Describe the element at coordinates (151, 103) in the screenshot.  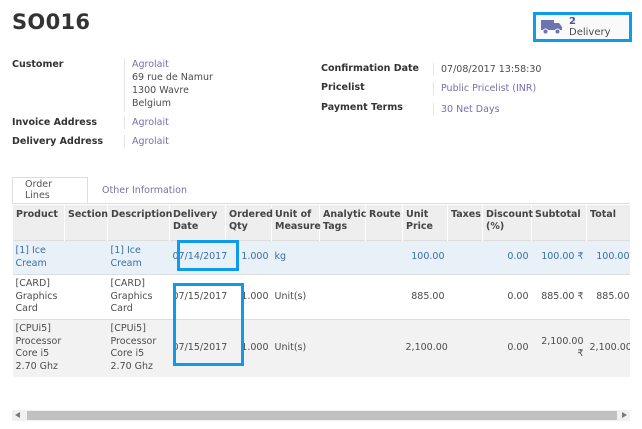
I see `customer-address-line: Belgium` at that location.